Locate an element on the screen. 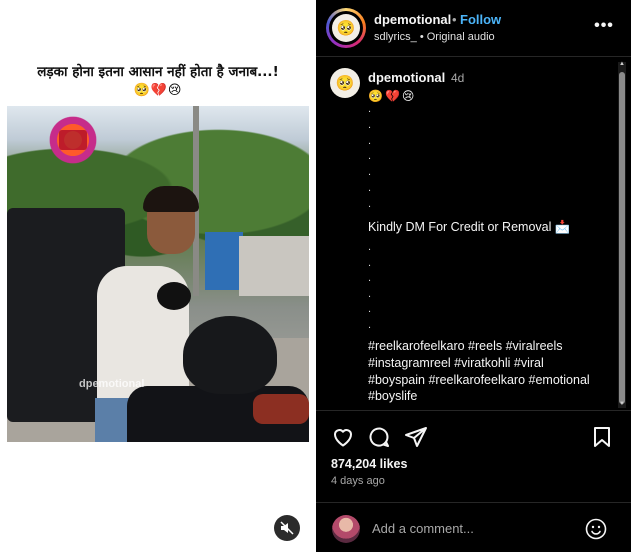  scrollbar-thumb is located at coordinates (622, 238).